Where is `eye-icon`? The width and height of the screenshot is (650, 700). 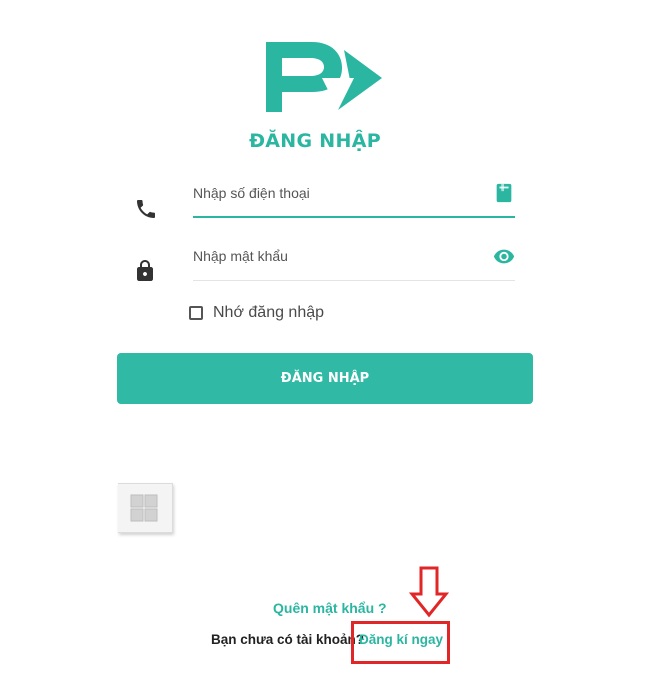
eye-icon is located at coordinates (504, 256).